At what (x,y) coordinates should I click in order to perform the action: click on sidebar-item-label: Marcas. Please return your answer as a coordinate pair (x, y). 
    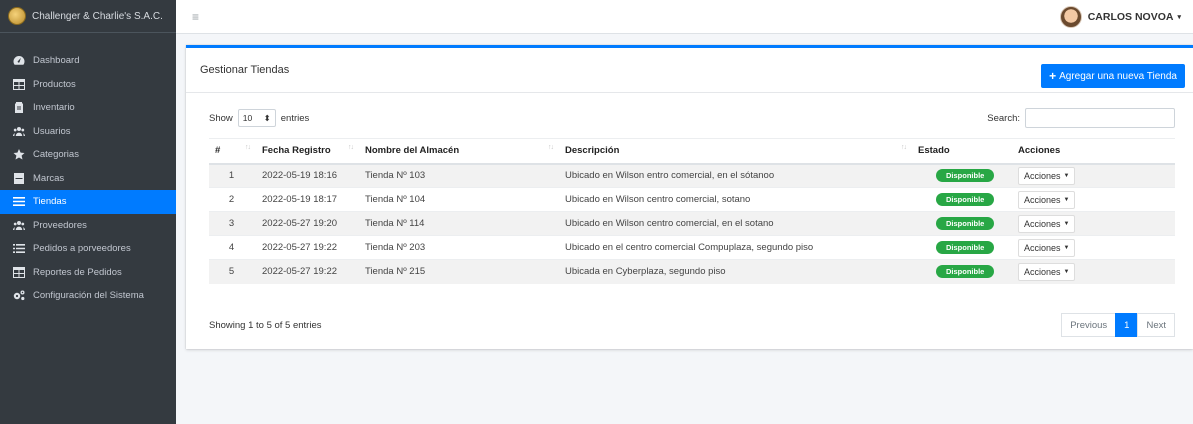
    Looking at the image, I should click on (49, 178).